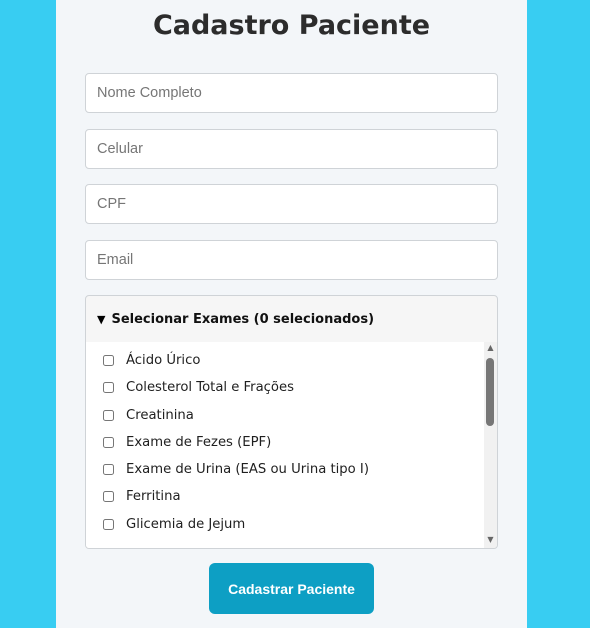 The image size is (590, 628). Describe the element at coordinates (490, 445) in the screenshot. I see `exam-list-scrollbar: ▲ ▼` at that location.